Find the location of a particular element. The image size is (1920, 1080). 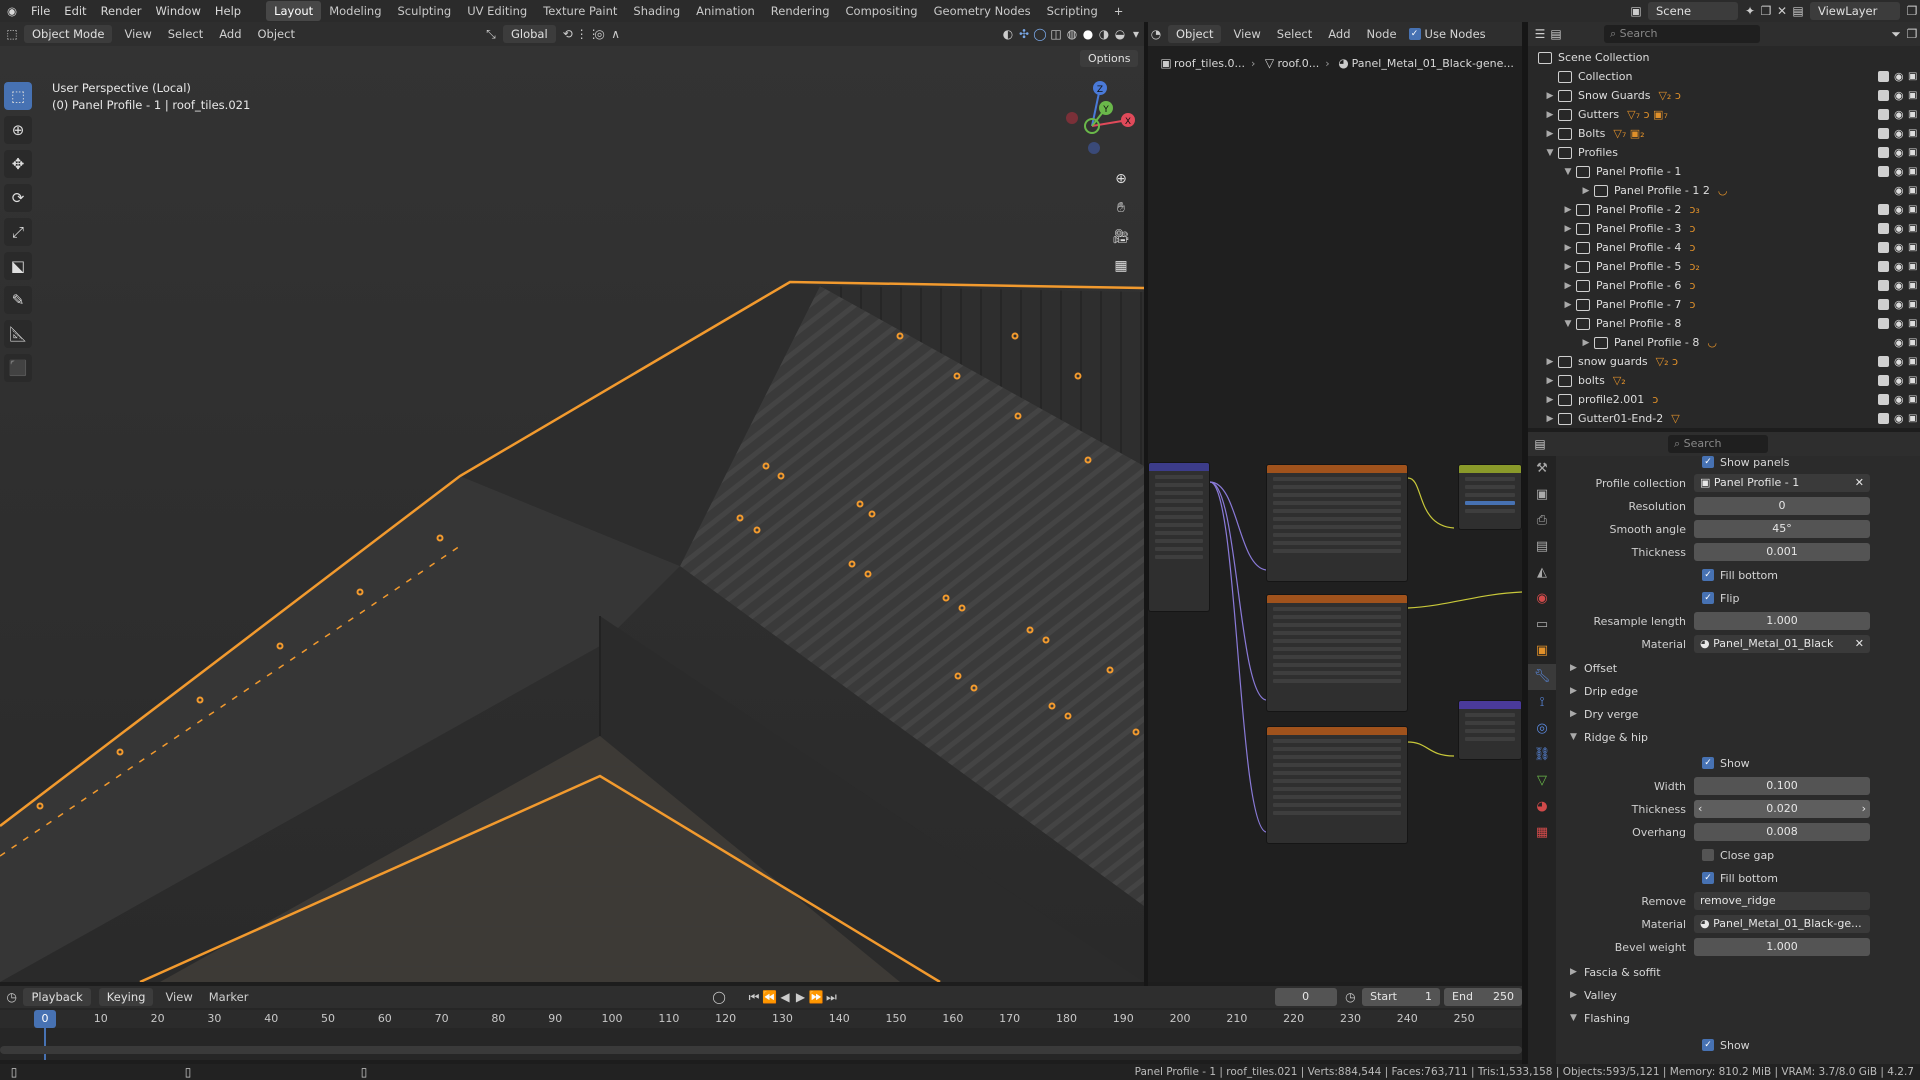

xray-icon: ◫ is located at coordinates (1056, 34).